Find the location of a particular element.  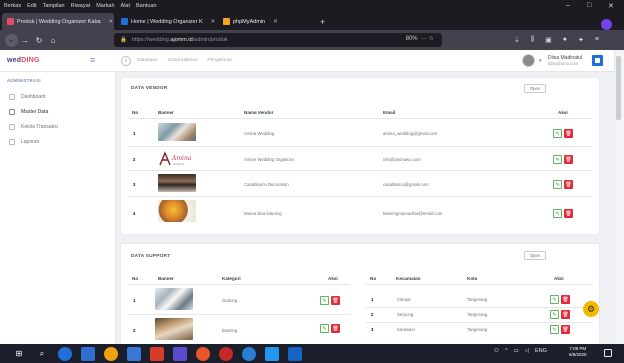

support-district: Karawaci is located at coordinates (406, 329).